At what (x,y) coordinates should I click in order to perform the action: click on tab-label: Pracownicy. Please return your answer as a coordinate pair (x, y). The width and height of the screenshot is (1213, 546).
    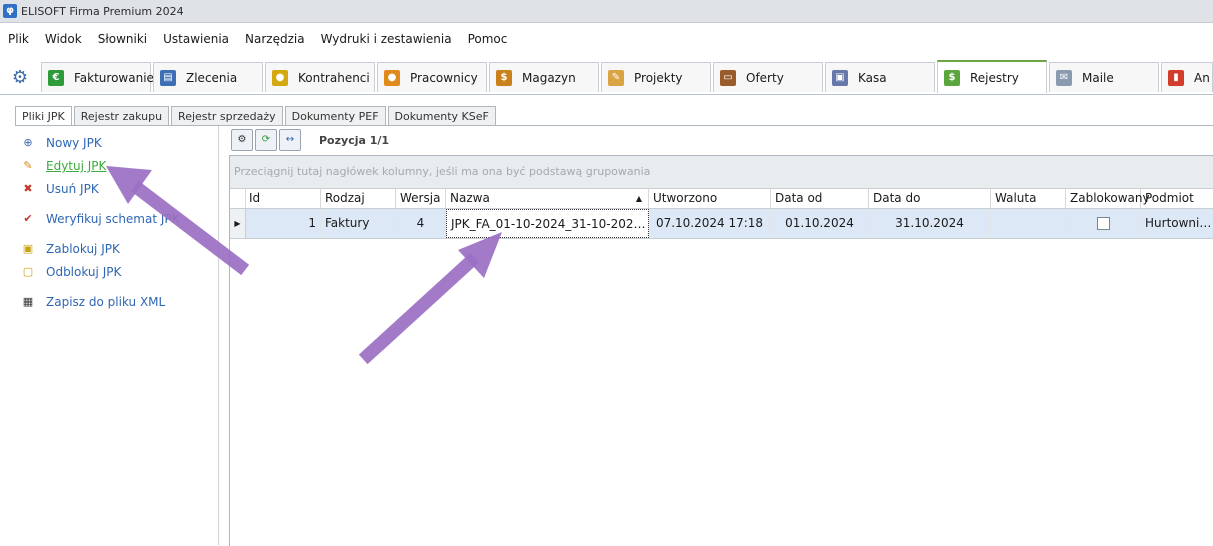
    Looking at the image, I should click on (444, 77).